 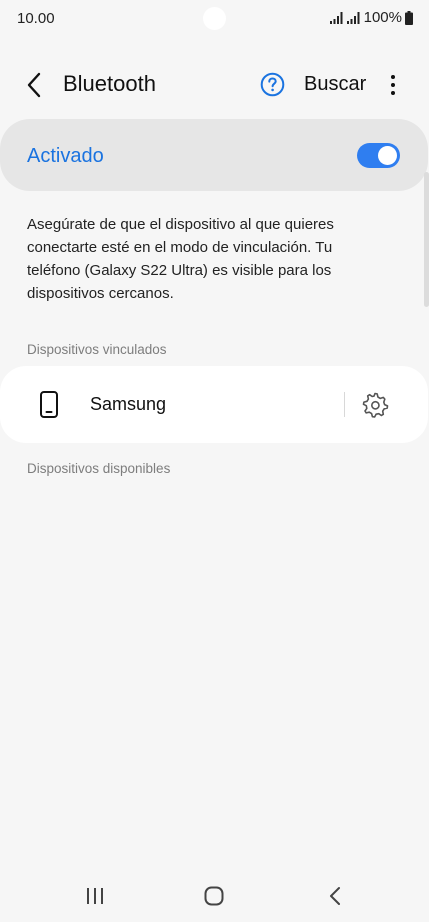 What do you see at coordinates (128, 404) in the screenshot?
I see `device-name: Samsung` at bounding box center [128, 404].